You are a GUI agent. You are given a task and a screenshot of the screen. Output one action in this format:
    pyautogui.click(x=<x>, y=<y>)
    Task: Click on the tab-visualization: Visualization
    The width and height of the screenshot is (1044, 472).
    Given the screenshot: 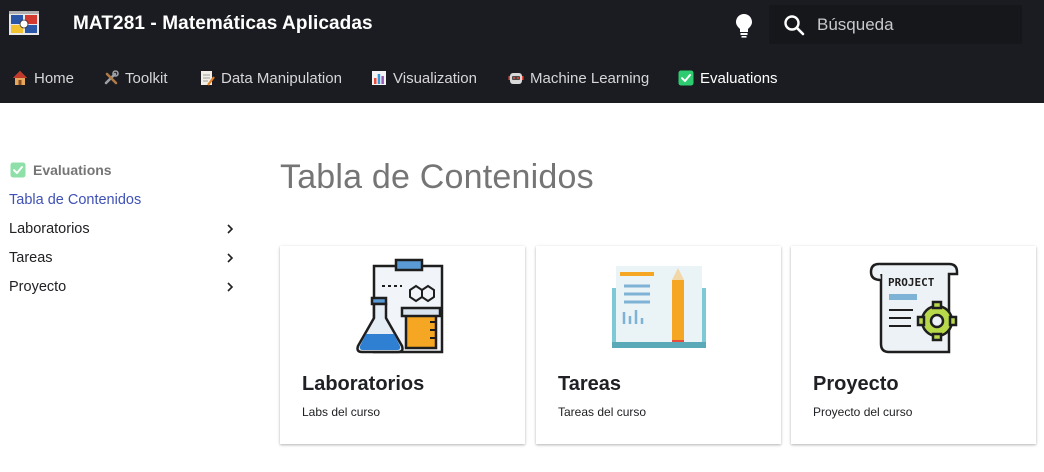 What is the action you would take?
    pyautogui.click(x=424, y=78)
    